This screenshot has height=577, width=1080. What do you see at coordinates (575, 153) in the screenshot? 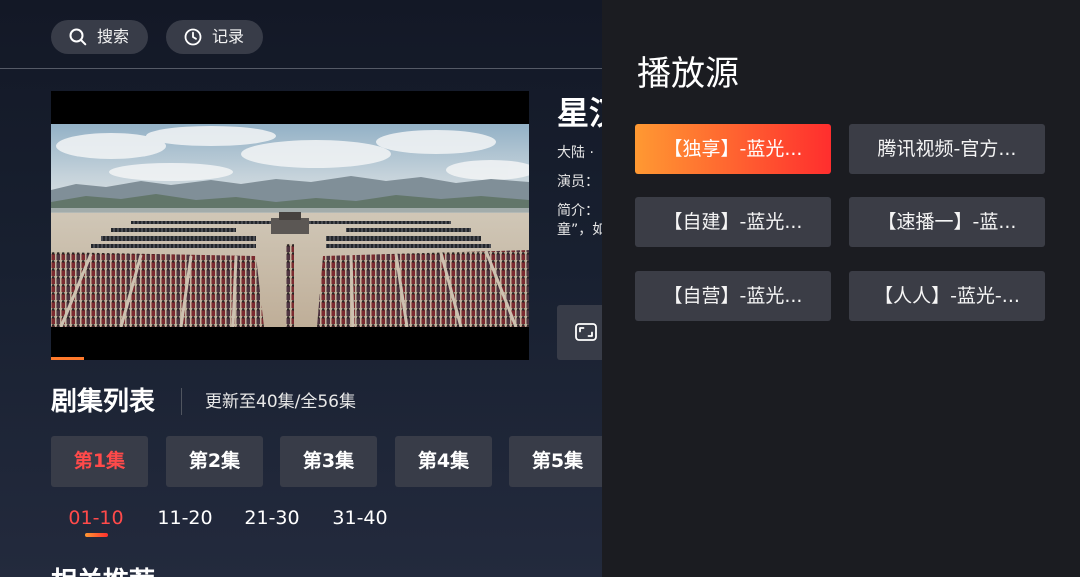
I see `show-meta: 大陆 ·` at bounding box center [575, 153].